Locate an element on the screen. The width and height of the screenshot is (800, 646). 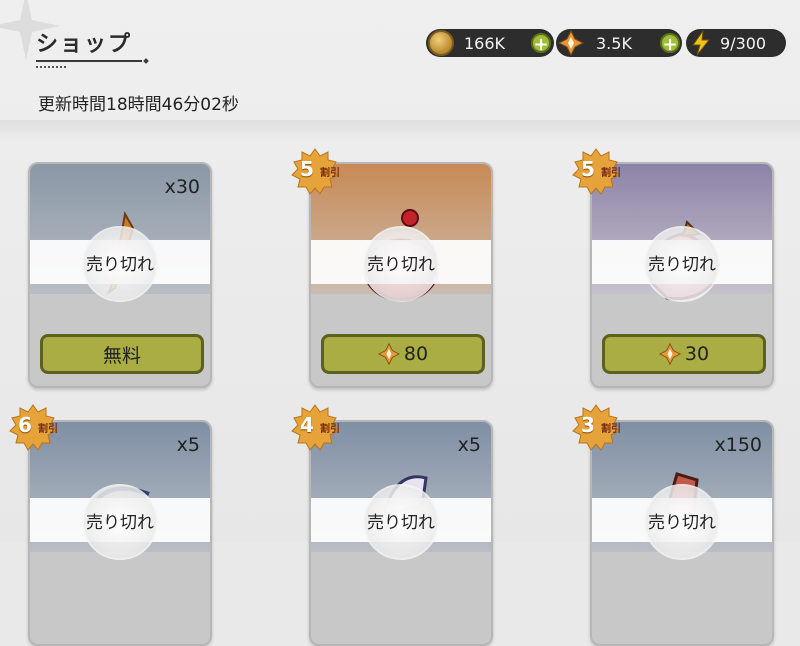
price-label: 30 is located at coordinates (697, 354).